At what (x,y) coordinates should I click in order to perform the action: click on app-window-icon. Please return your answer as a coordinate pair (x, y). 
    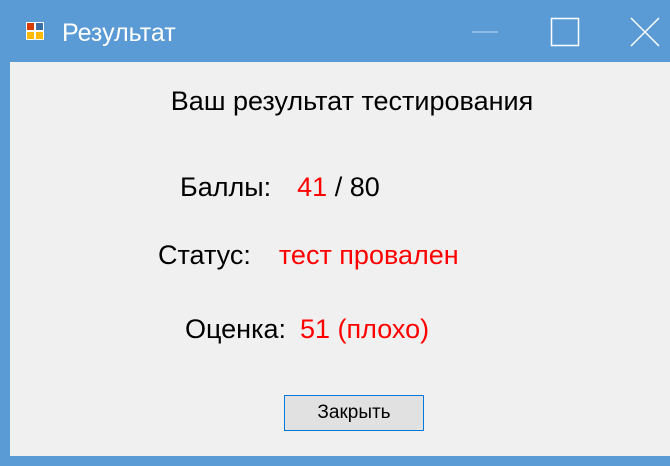
    Looking at the image, I should click on (35, 31).